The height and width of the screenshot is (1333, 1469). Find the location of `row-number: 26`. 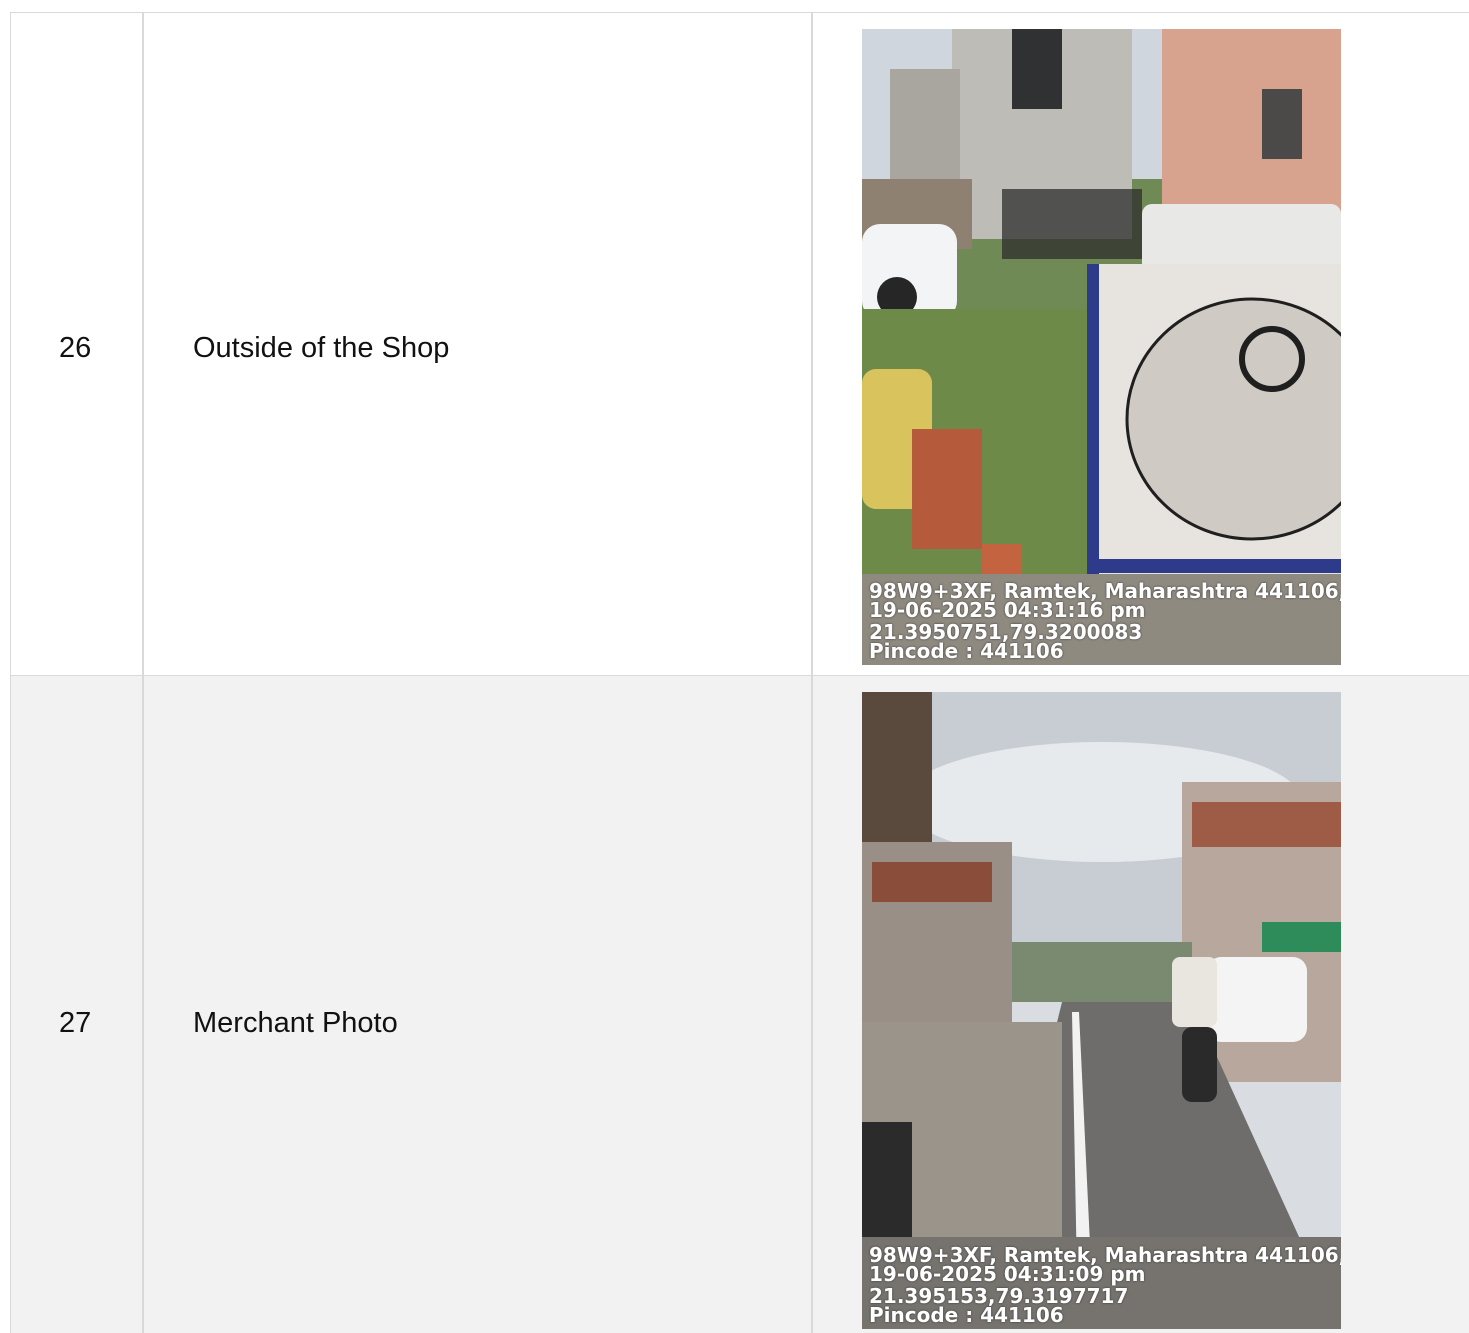

row-number: 26 is located at coordinates (75, 348).